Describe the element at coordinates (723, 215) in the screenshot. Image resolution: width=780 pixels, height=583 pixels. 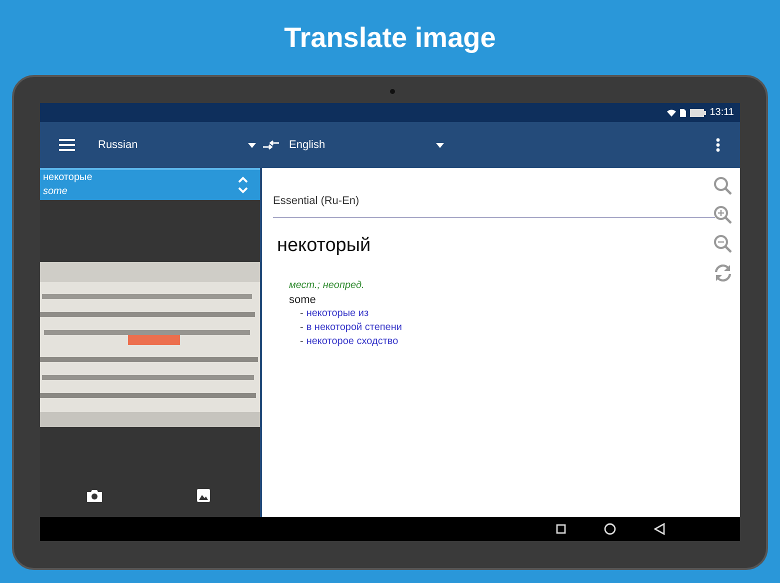
I see `zoom-in-icon` at that location.